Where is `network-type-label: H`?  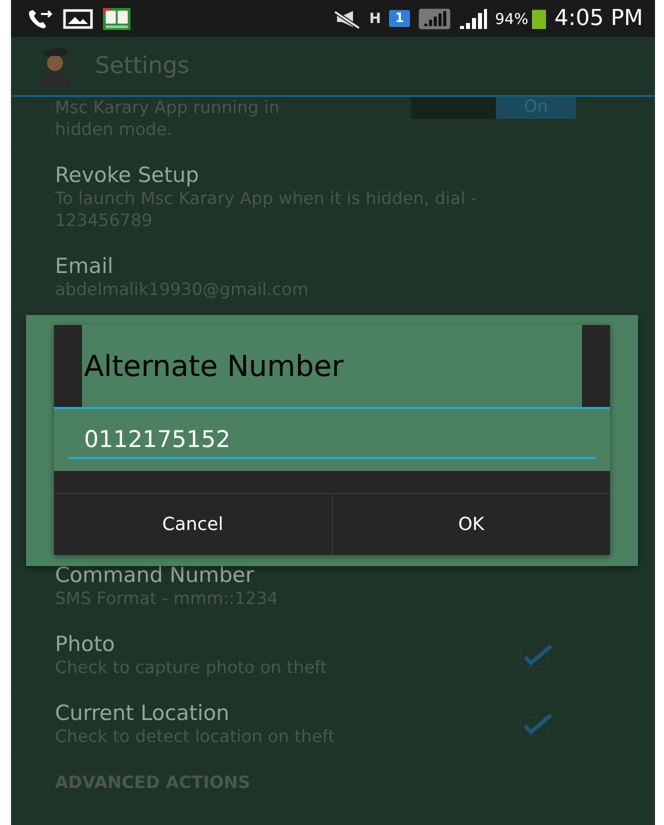
network-type-label: H is located at coordinates (375, 18).